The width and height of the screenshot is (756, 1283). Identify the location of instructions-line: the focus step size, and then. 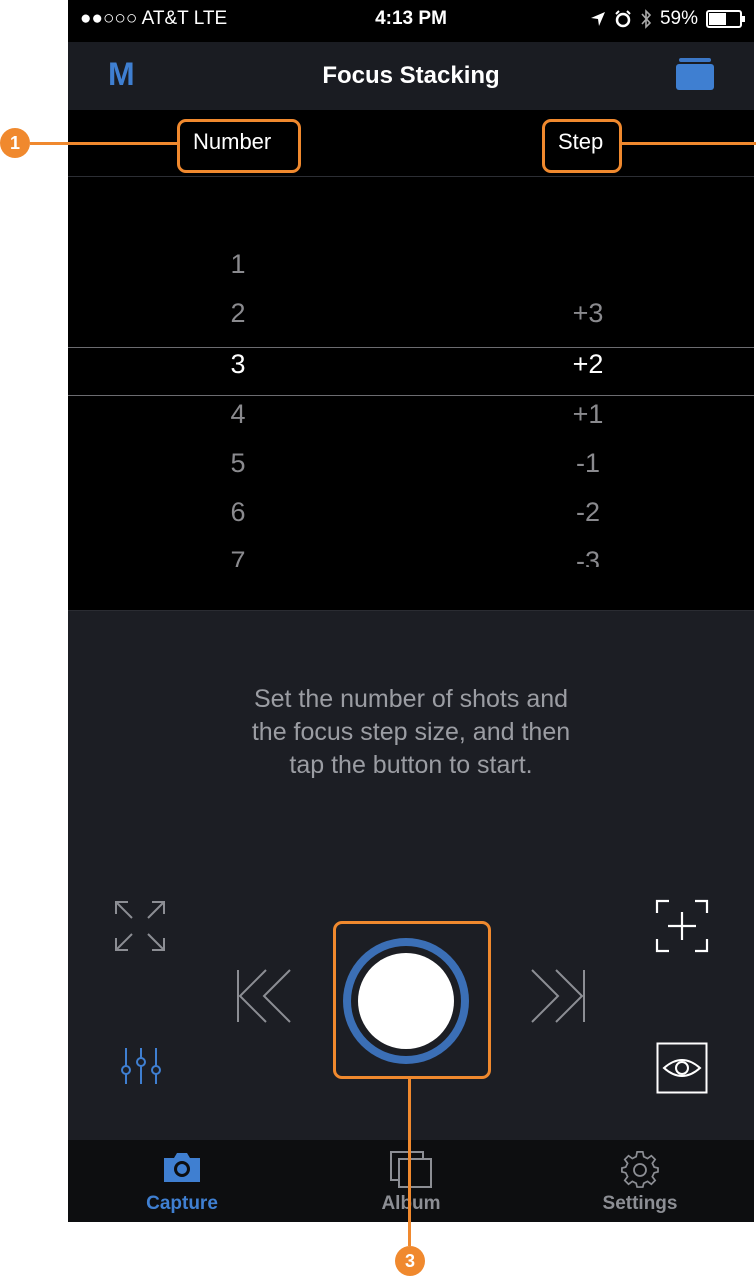
(411, 732).